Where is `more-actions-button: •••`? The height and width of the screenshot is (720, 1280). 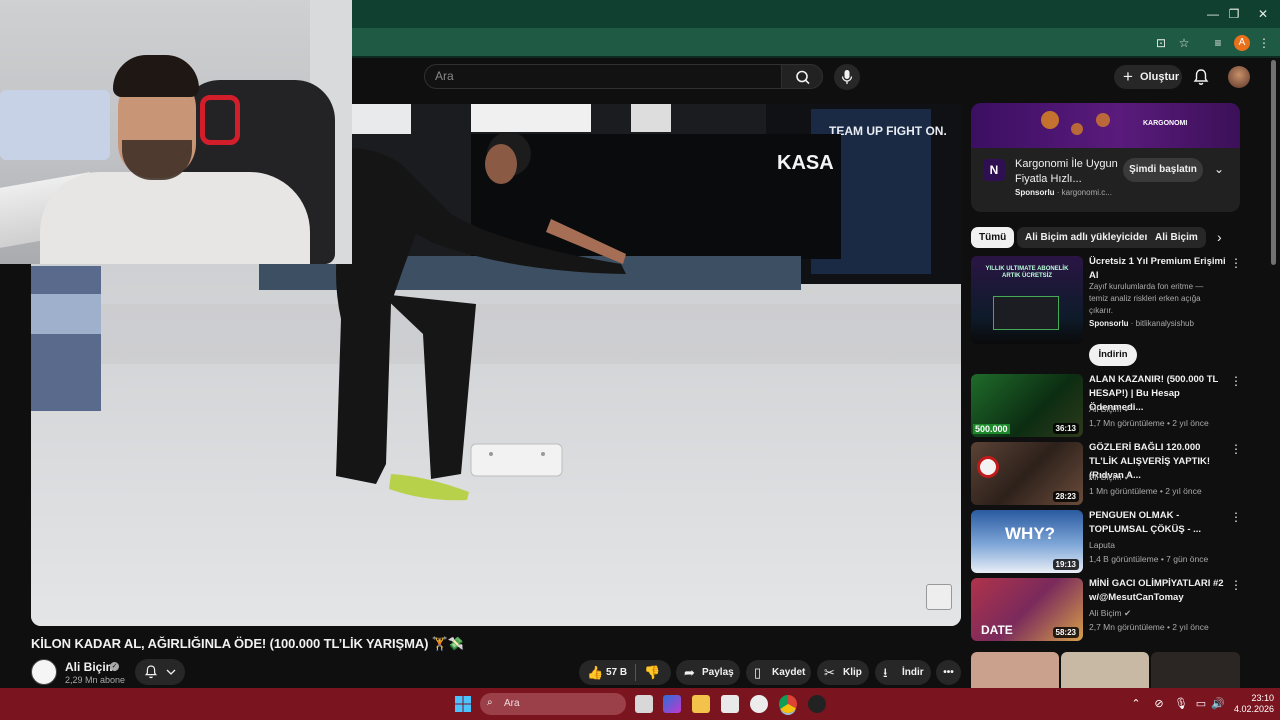
more-actions-button: ••• is located at coordinates (948, 672).